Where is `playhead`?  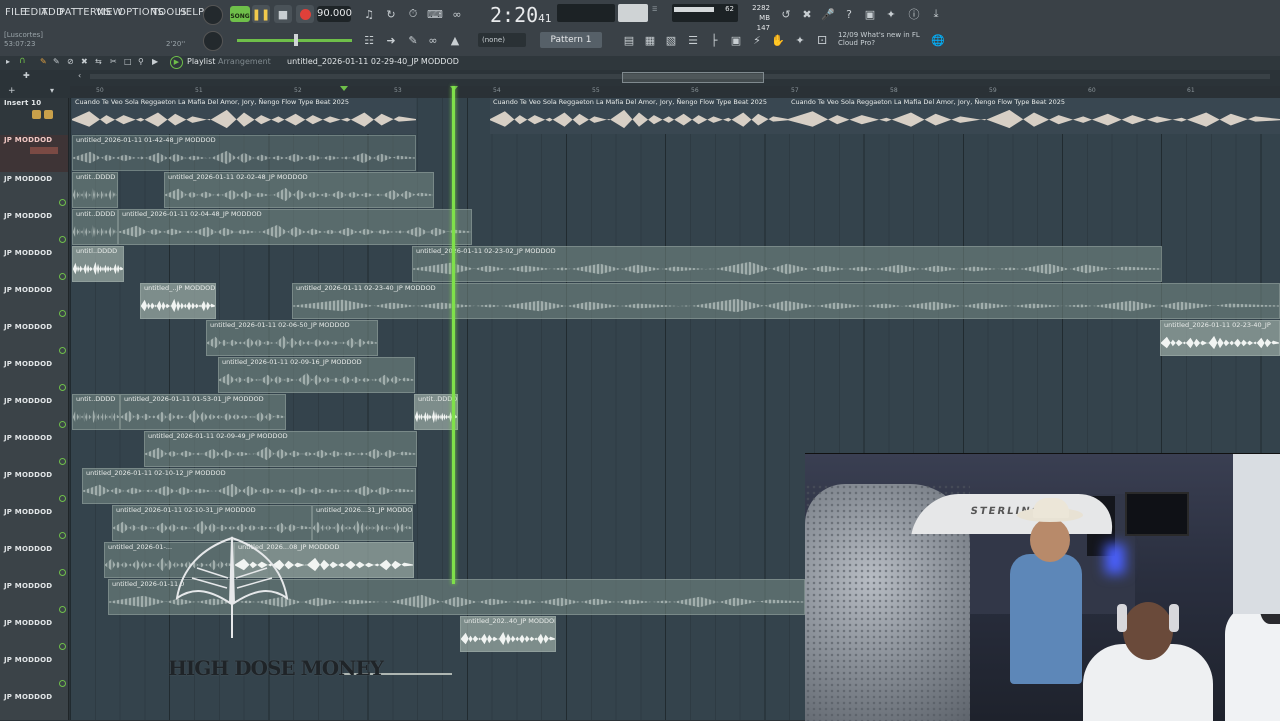 playhead is located at coordinates (453, 335).